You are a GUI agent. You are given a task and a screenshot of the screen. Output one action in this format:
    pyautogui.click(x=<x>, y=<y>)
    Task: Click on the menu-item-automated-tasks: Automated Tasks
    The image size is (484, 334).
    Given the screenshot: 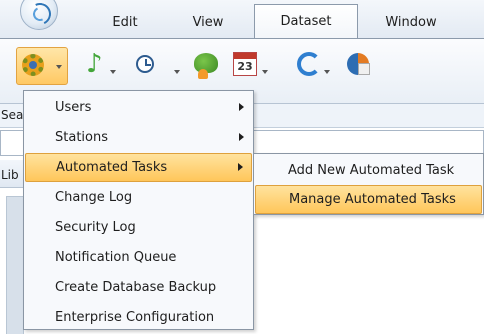 What is the action you would take?
    pyautogui.click(x=138, y=167)
    